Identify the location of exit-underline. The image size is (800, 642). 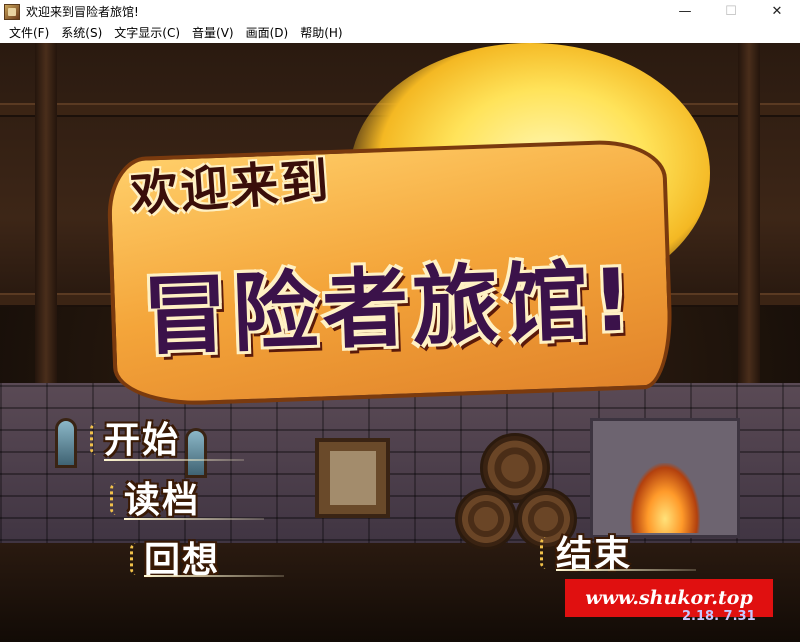
(626, 570).